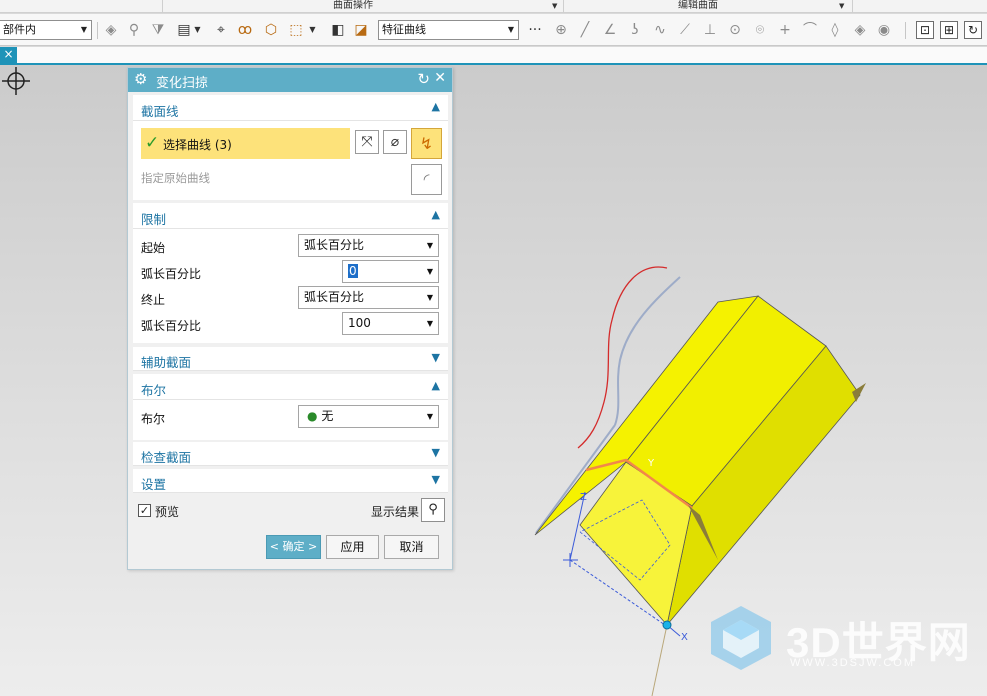 The width and height of the screenshot is (987, 696). What do you see at coordinates (16, 81) in the screenshot?
I see `crosshair-cursor-icon` at bounding box center [16, 81].